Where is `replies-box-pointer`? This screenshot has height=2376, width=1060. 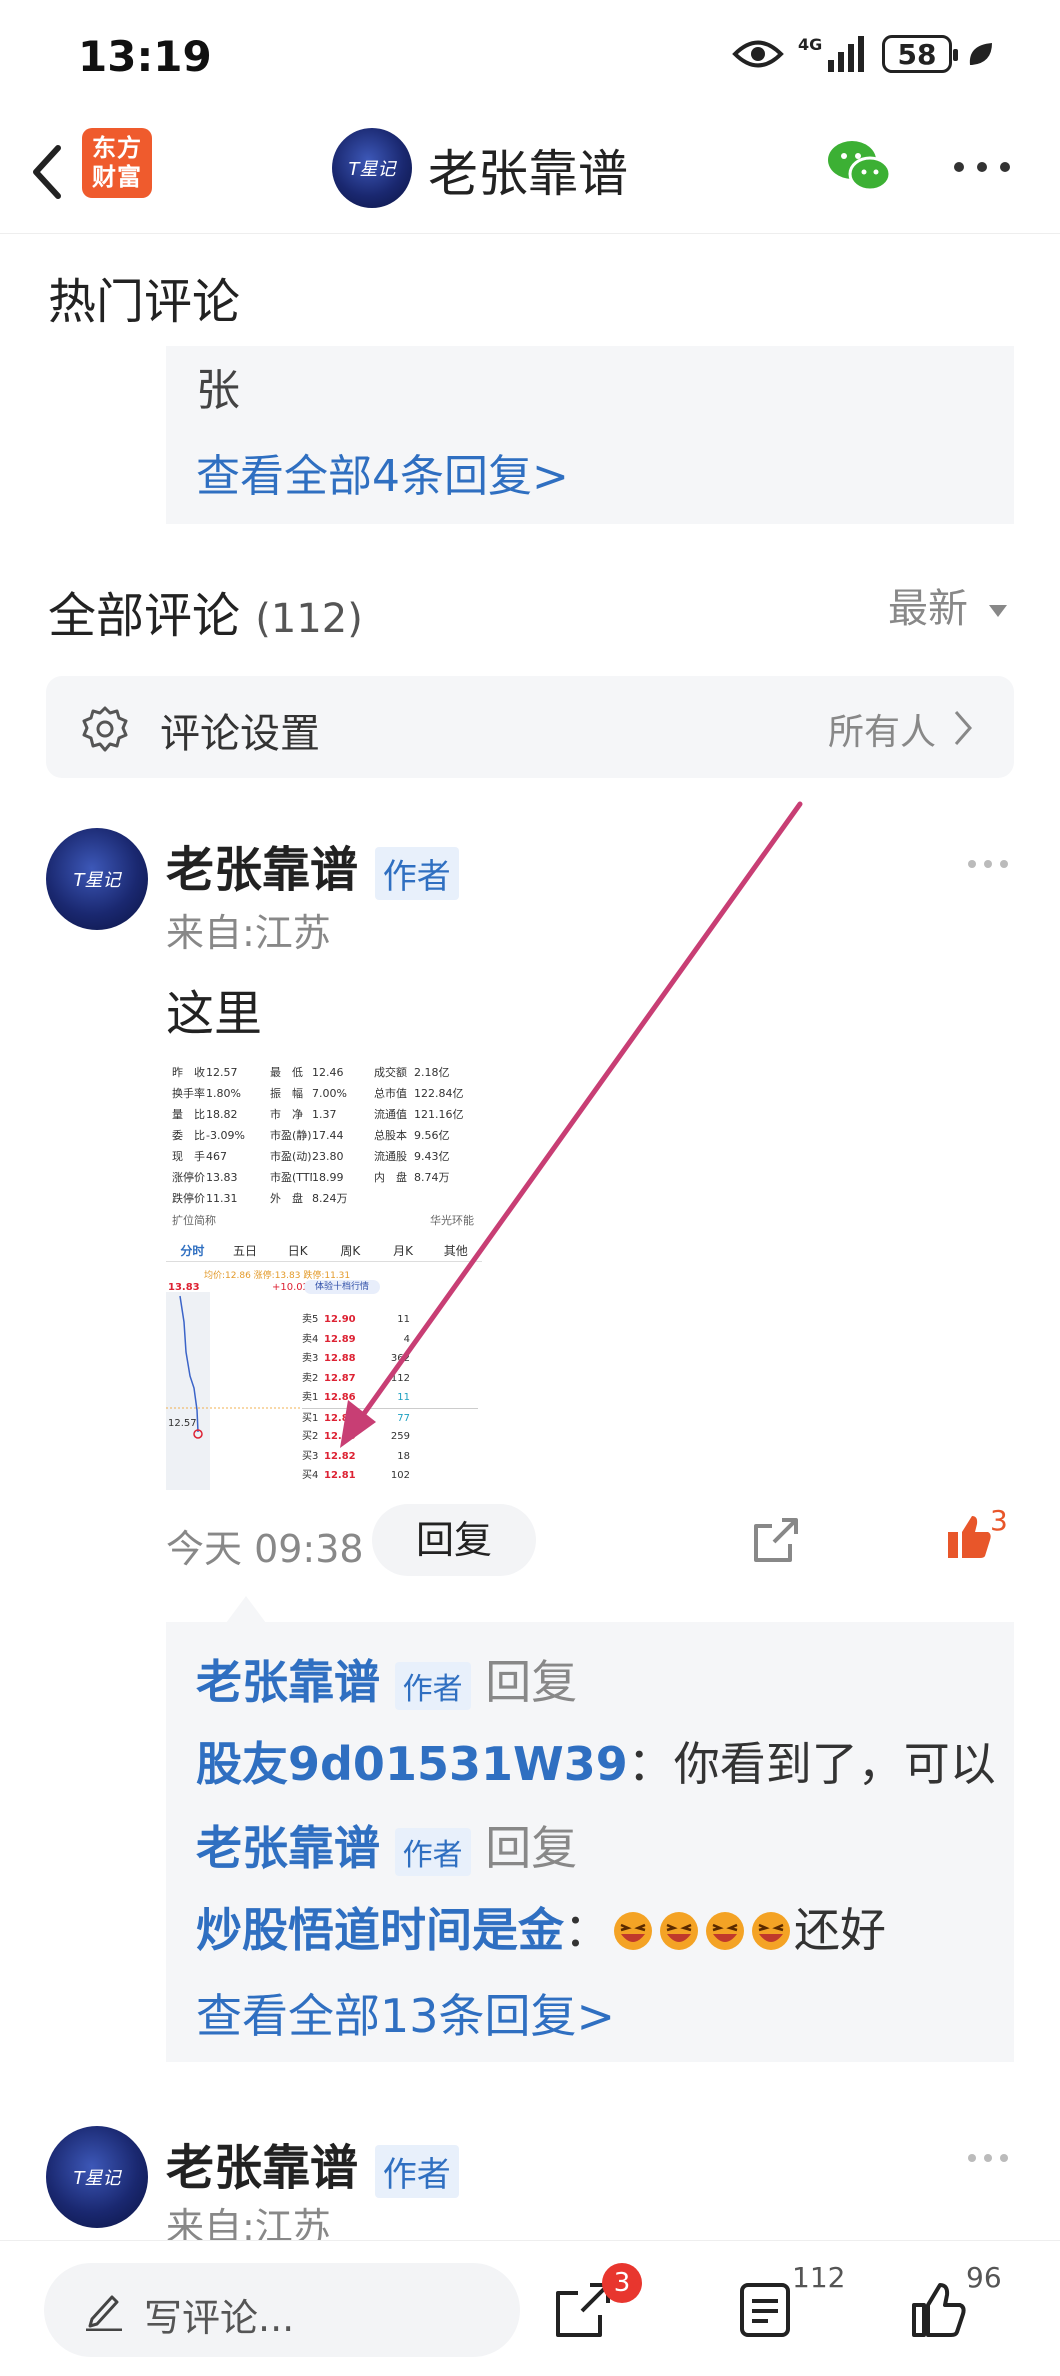 replies-box-pointer is located at coordinates (246, 1609).